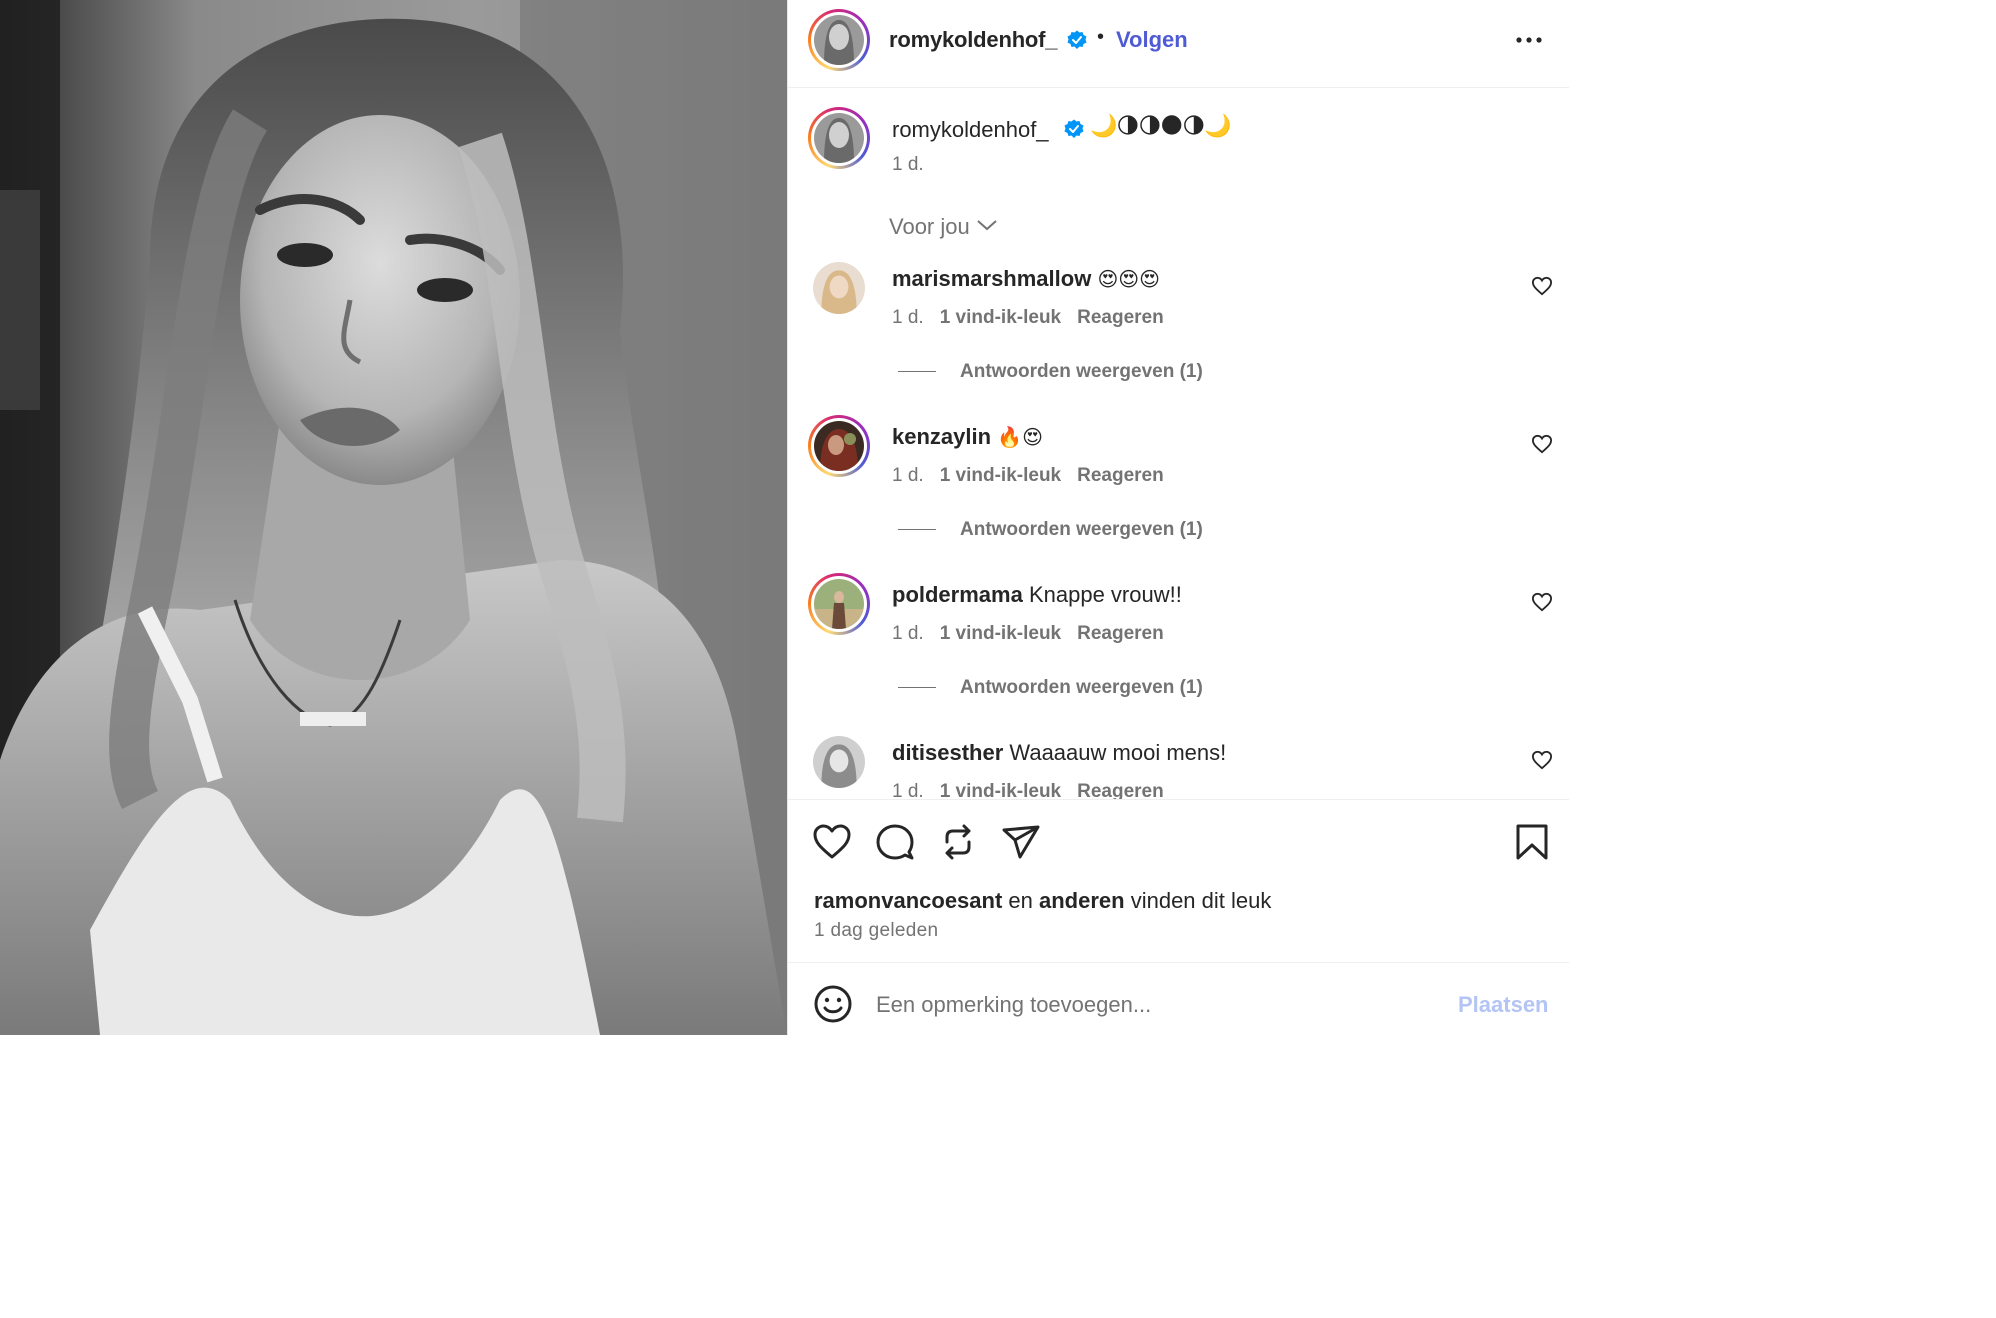 The height and width of the screenshot is (1318, 1996). Describe the element at coordinates (958, 842) in the screenshot. I see `repost-icon` at that location.